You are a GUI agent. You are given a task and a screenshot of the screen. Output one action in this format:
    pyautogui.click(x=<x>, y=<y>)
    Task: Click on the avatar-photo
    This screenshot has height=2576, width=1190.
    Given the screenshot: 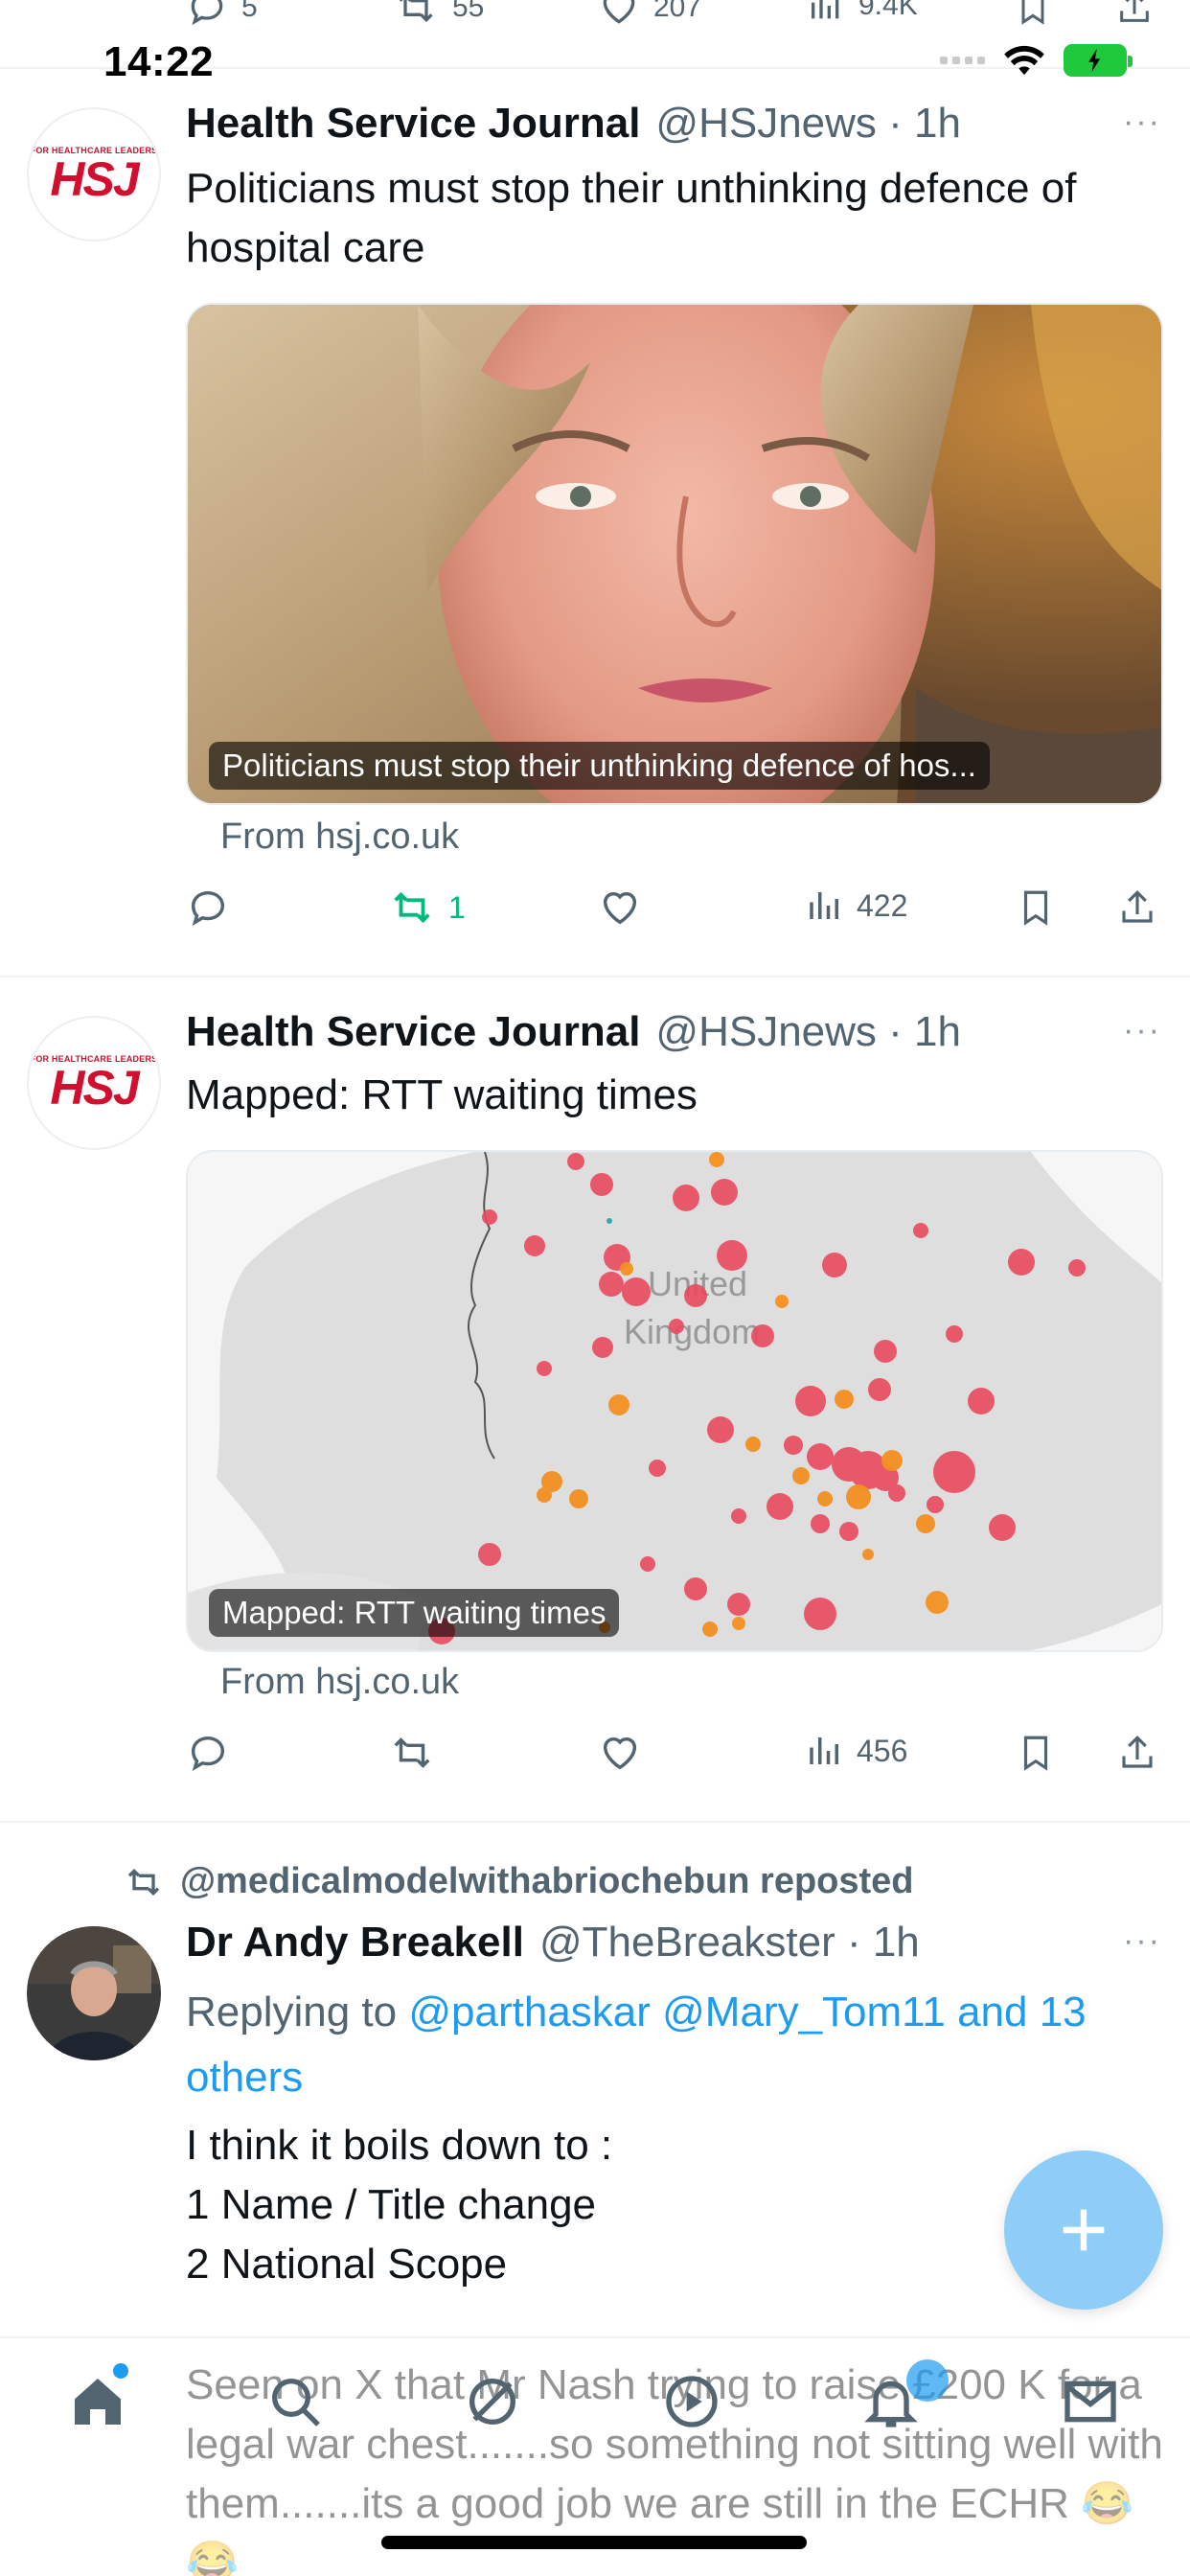 What is the action you would take?
    pyautogui.click(x=94, y=1993)
    